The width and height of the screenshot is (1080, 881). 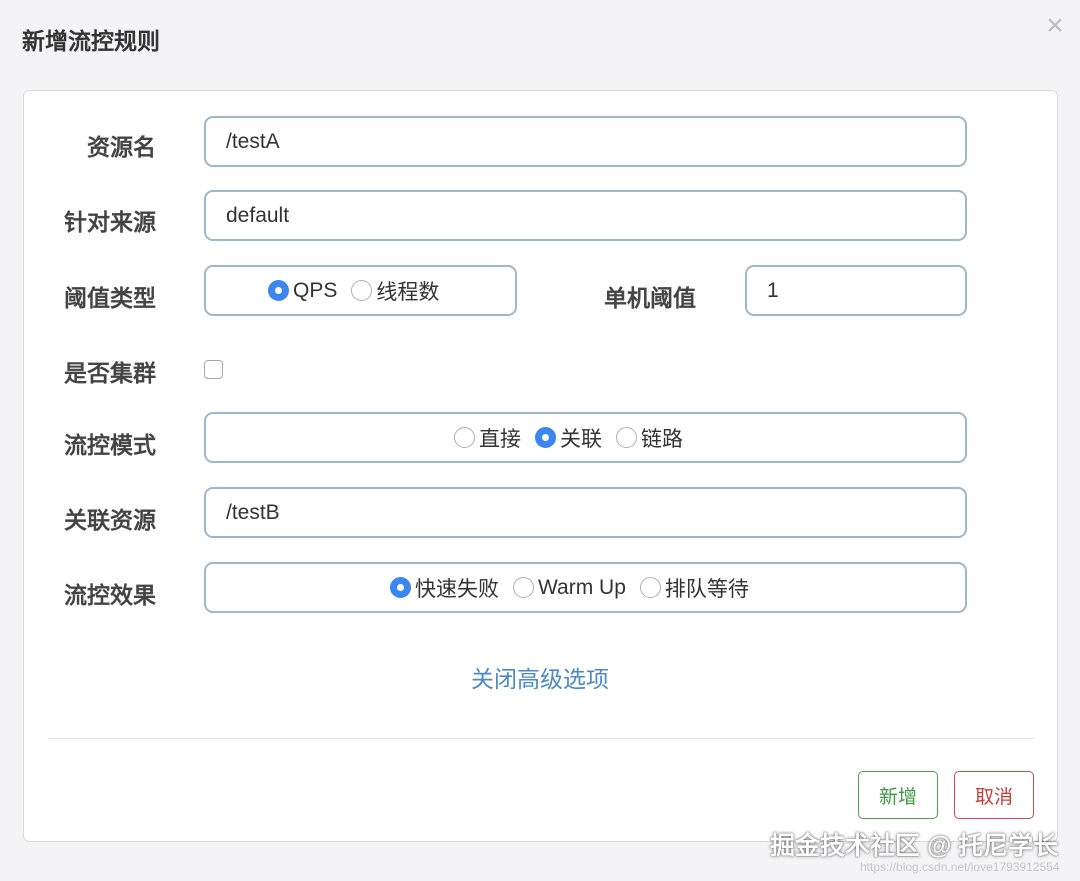 I want to click on radio-option-label: 链路, so click(x=662, y=439).